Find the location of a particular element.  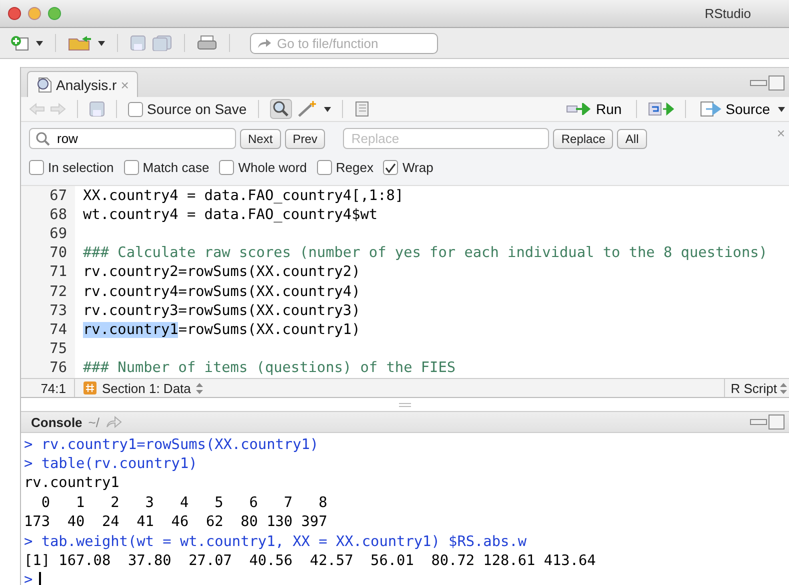

window-title: RStudio is located at coordinates (727, 13).